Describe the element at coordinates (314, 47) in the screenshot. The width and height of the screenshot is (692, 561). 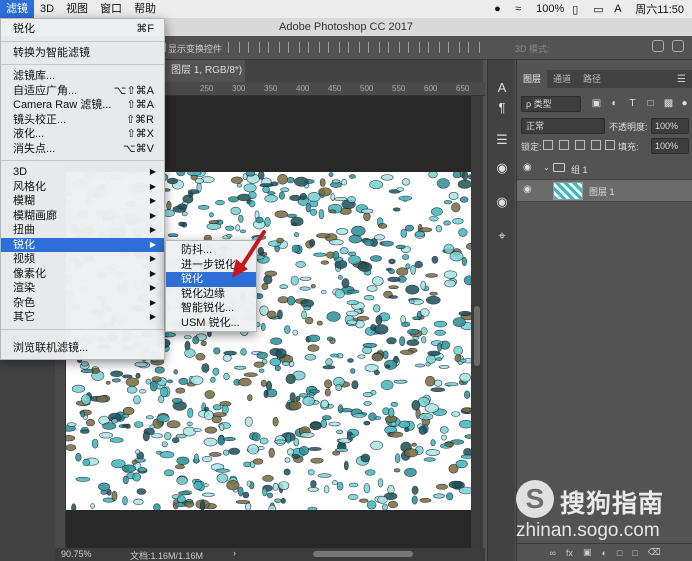
I see `distribute-middle-icon` at that location.